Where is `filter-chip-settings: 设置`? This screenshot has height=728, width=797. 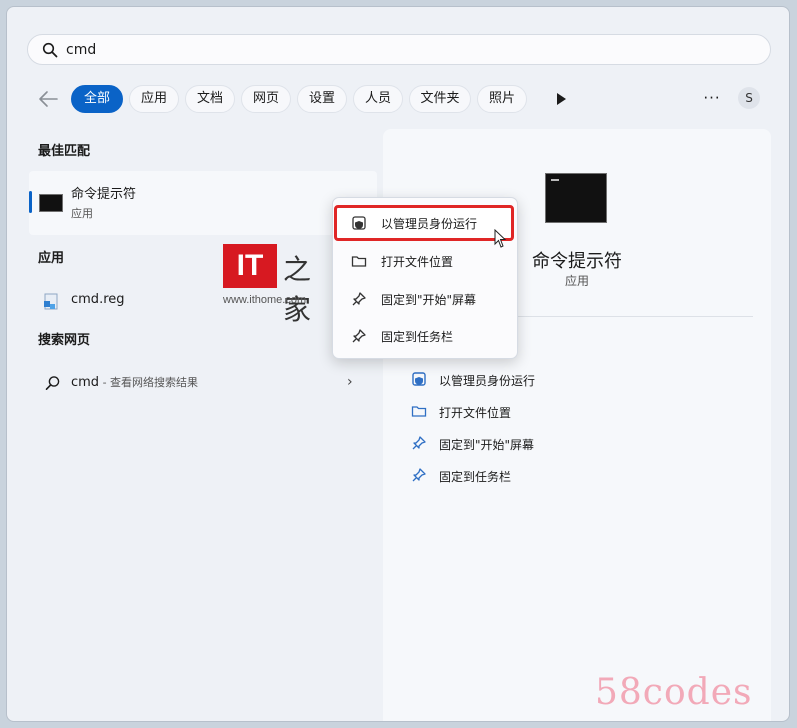
filter-chip-settings: 设置 is located at coordinates (322, 99).